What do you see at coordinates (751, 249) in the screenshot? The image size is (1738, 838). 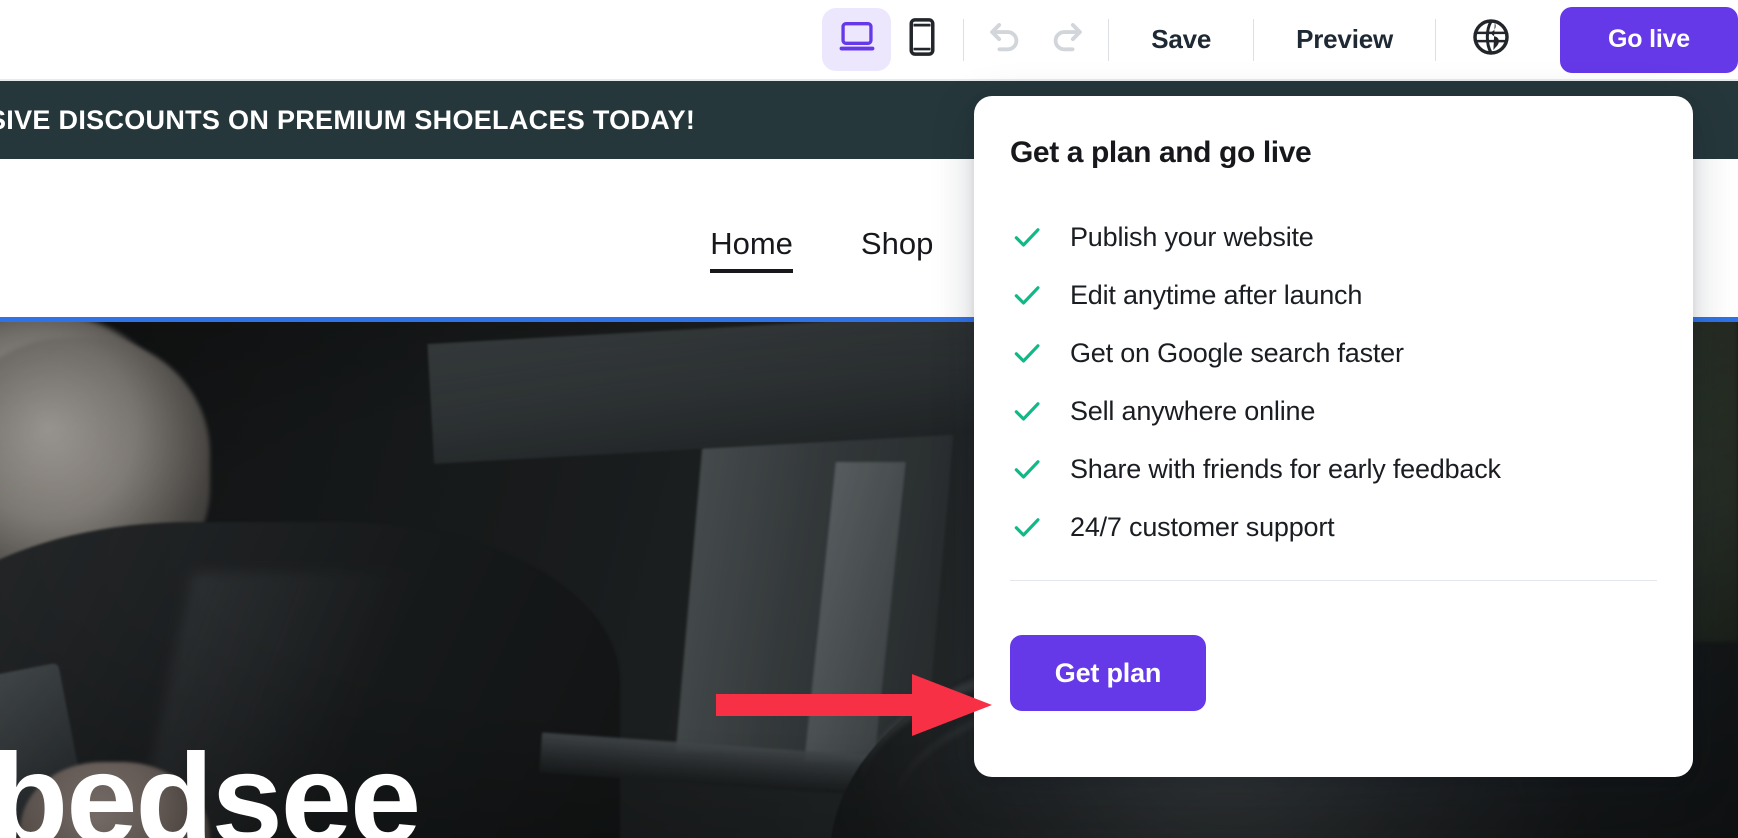 I see `nav-link-home: Home` at bounding box center [751, 249].